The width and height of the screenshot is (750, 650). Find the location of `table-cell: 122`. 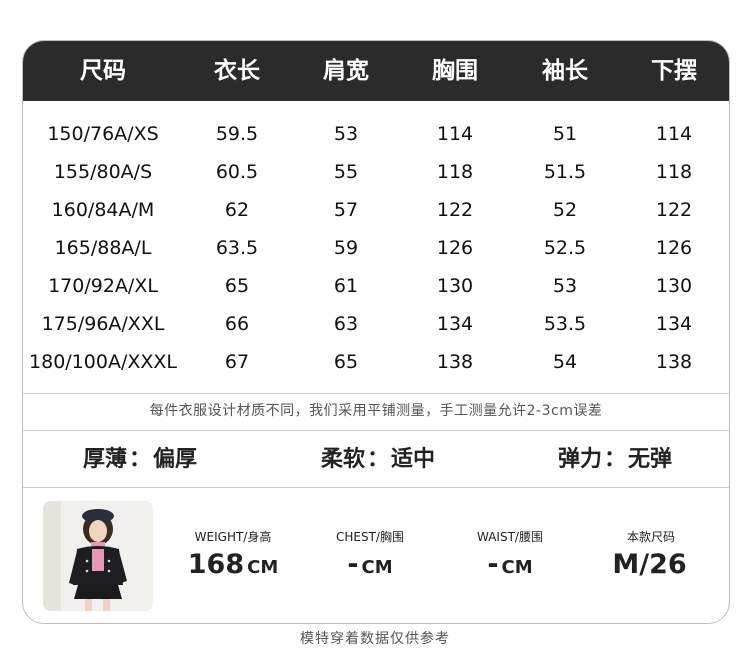

table-cell: 122 is located at coordinates (674, 210).